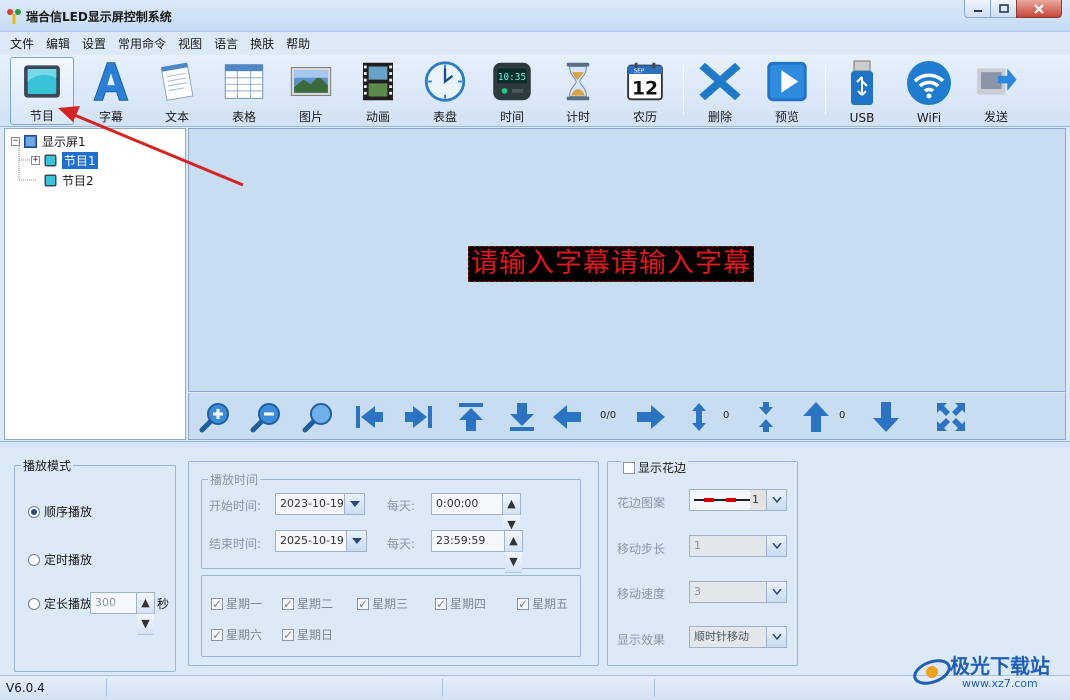  Describe the element at coordinates (651, 417) in the screenshot. I see `arrow-right-icon` at that location.